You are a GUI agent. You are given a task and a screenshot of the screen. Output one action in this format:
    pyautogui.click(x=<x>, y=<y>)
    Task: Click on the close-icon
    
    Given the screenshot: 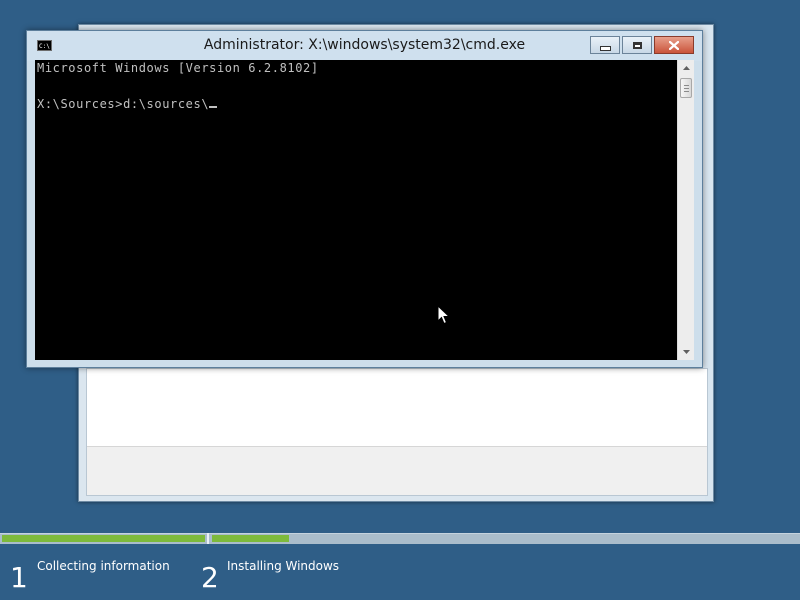 What is the action you would take?
    pyautogui.click(x=674, y=45)
    